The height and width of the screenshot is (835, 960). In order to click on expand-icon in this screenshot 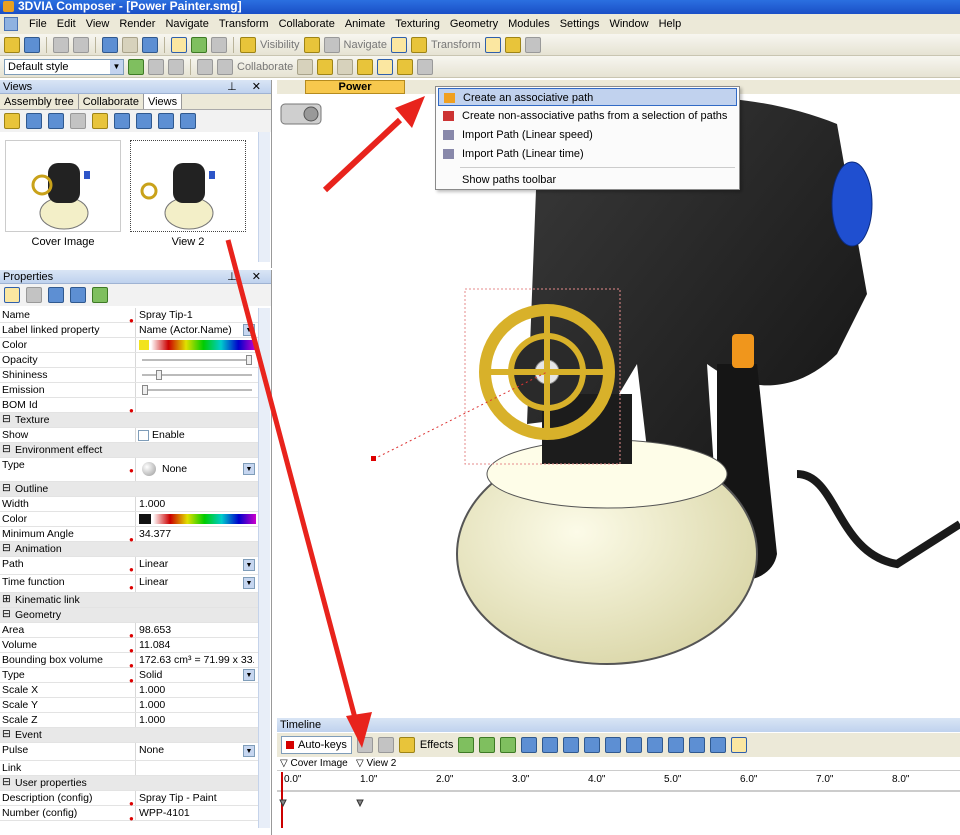, I will do `click(56, 295)`.